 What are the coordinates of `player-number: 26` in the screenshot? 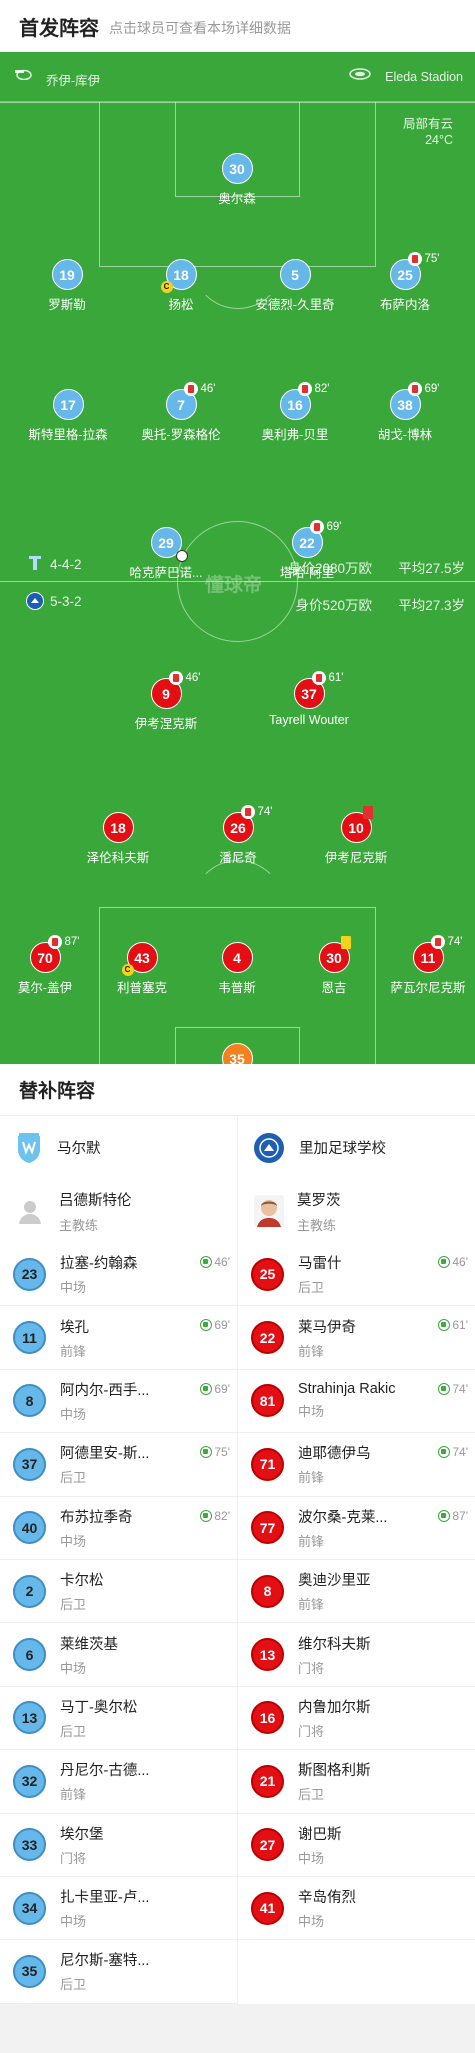 It's located at (238, 827).